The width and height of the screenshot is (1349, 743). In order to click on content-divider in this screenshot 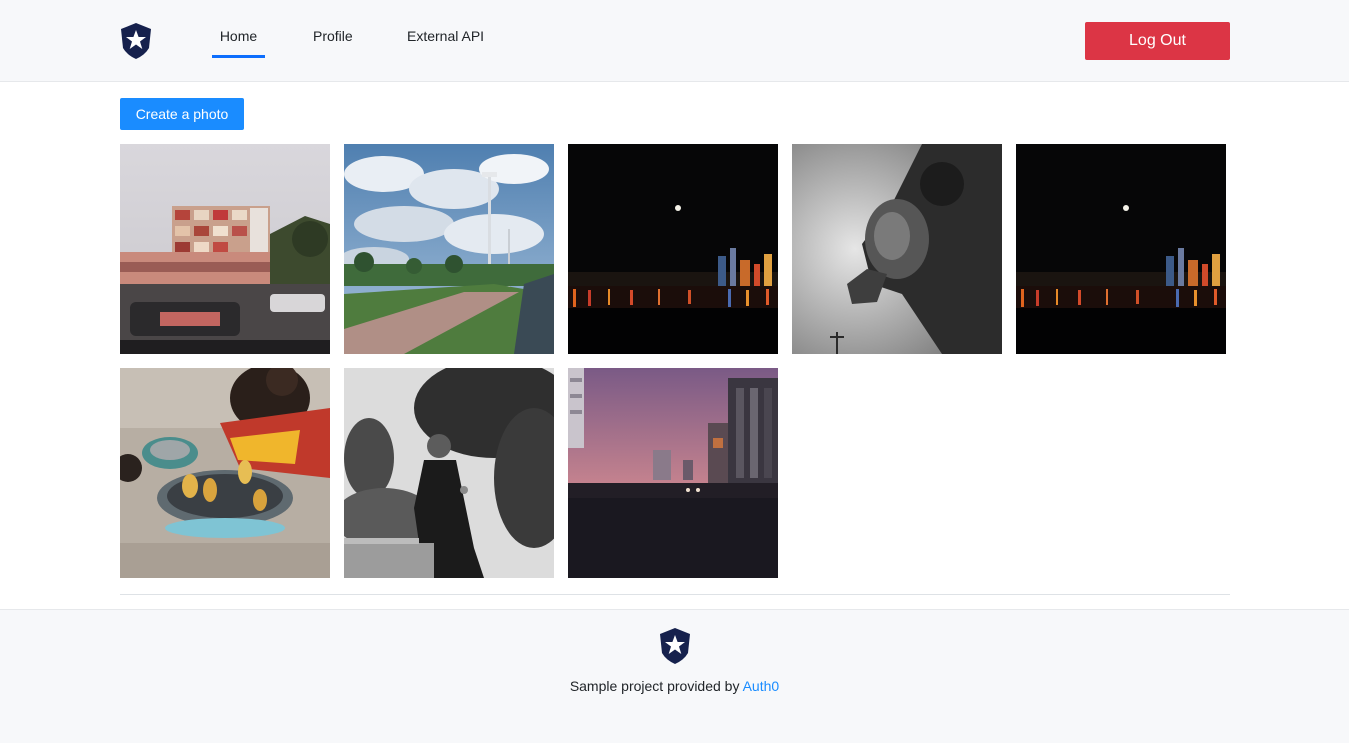, I will do `click(675, 594)`.